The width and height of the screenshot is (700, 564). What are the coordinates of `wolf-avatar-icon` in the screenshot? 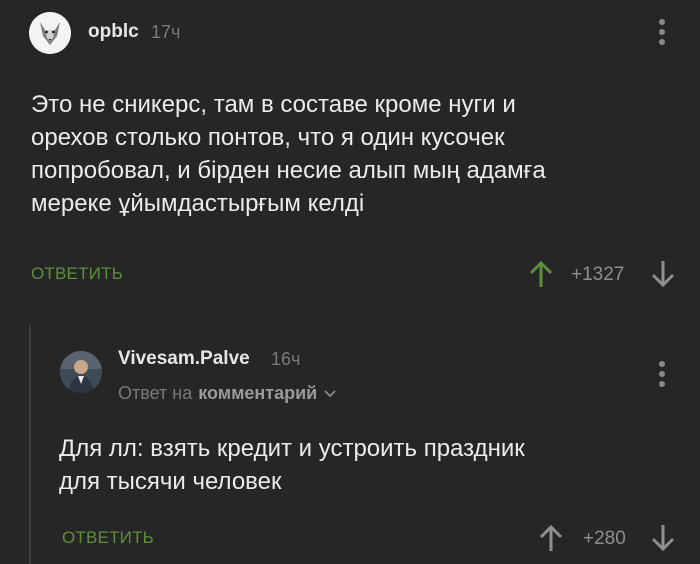 It's located at (50, 33).